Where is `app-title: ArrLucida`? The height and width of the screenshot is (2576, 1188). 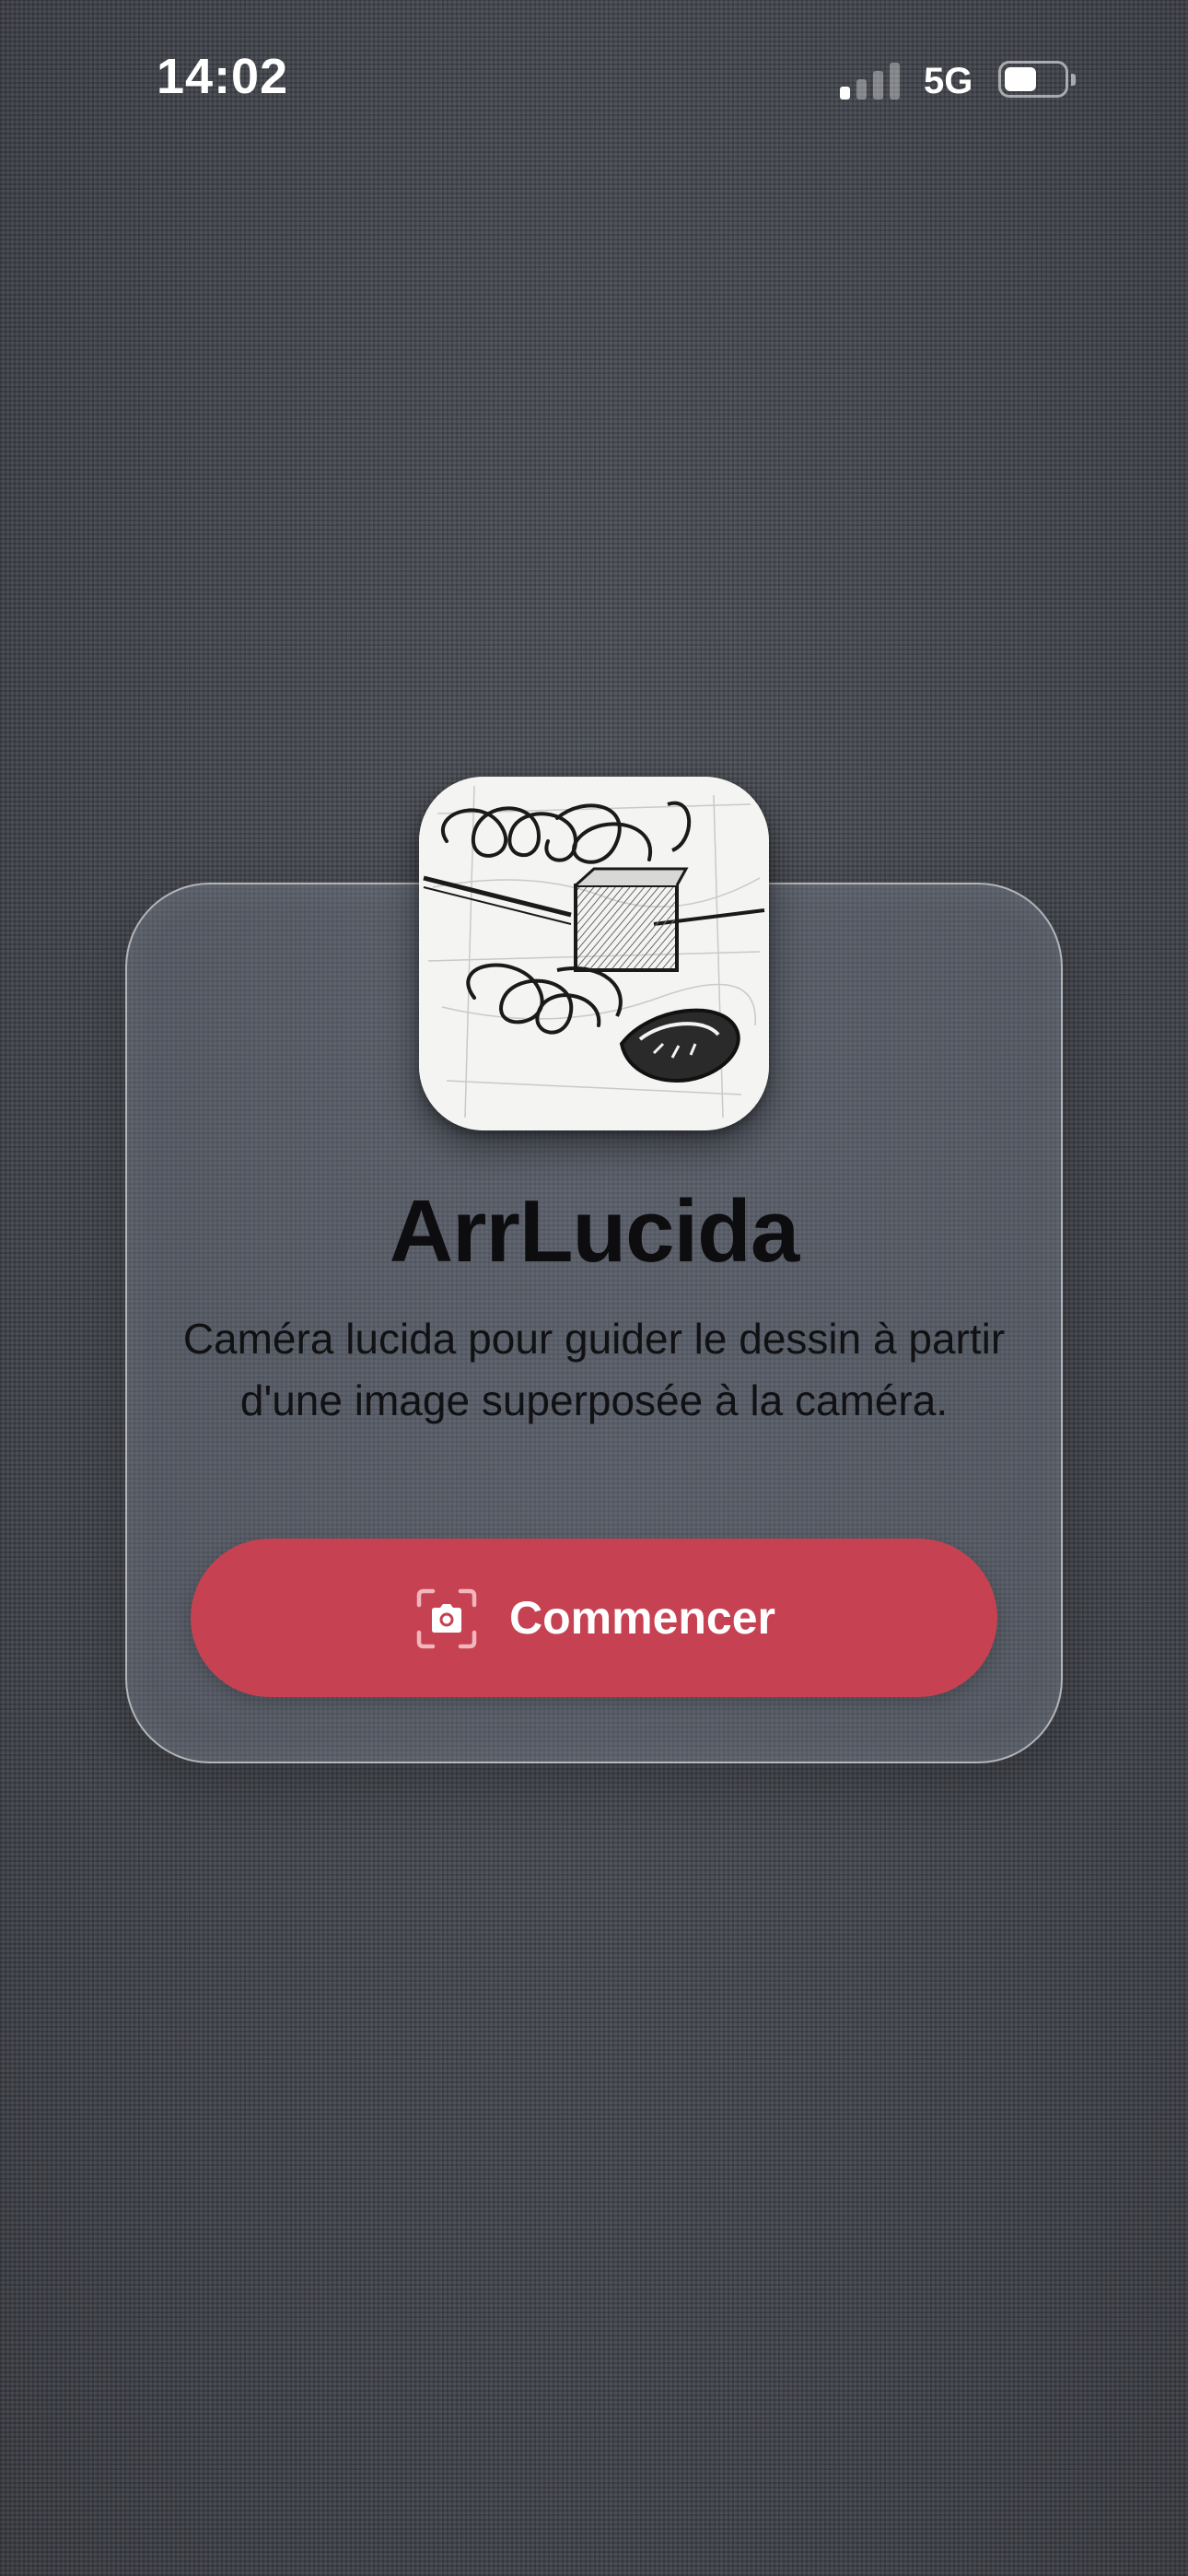 app-title: ArrLucida is located at coordinates (594, 1231).